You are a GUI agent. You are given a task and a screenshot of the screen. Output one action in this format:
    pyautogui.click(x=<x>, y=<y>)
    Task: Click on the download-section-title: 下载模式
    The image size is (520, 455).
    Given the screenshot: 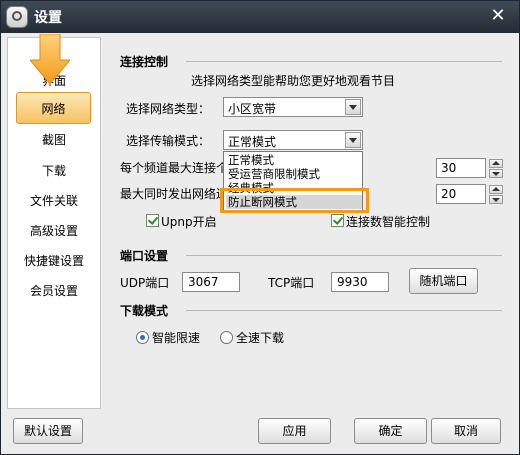 What is the action you would take?
    pyautogui.click(x=144, y=311)
    